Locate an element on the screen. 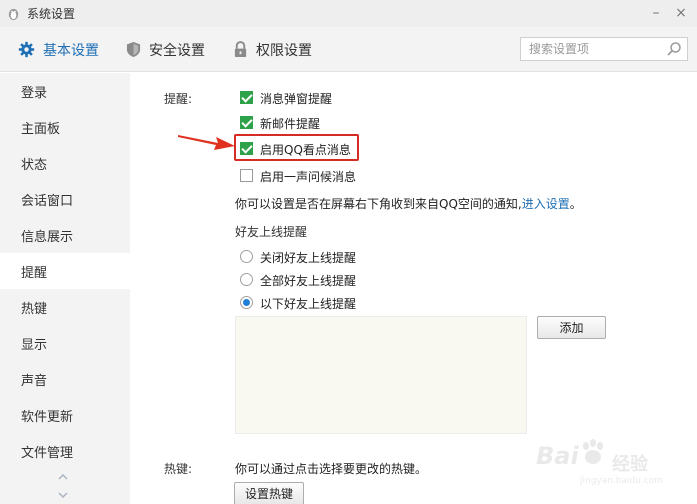 This screenshot has height=504, width=697. scroll-up-icon is located at coordinates (63, 477).